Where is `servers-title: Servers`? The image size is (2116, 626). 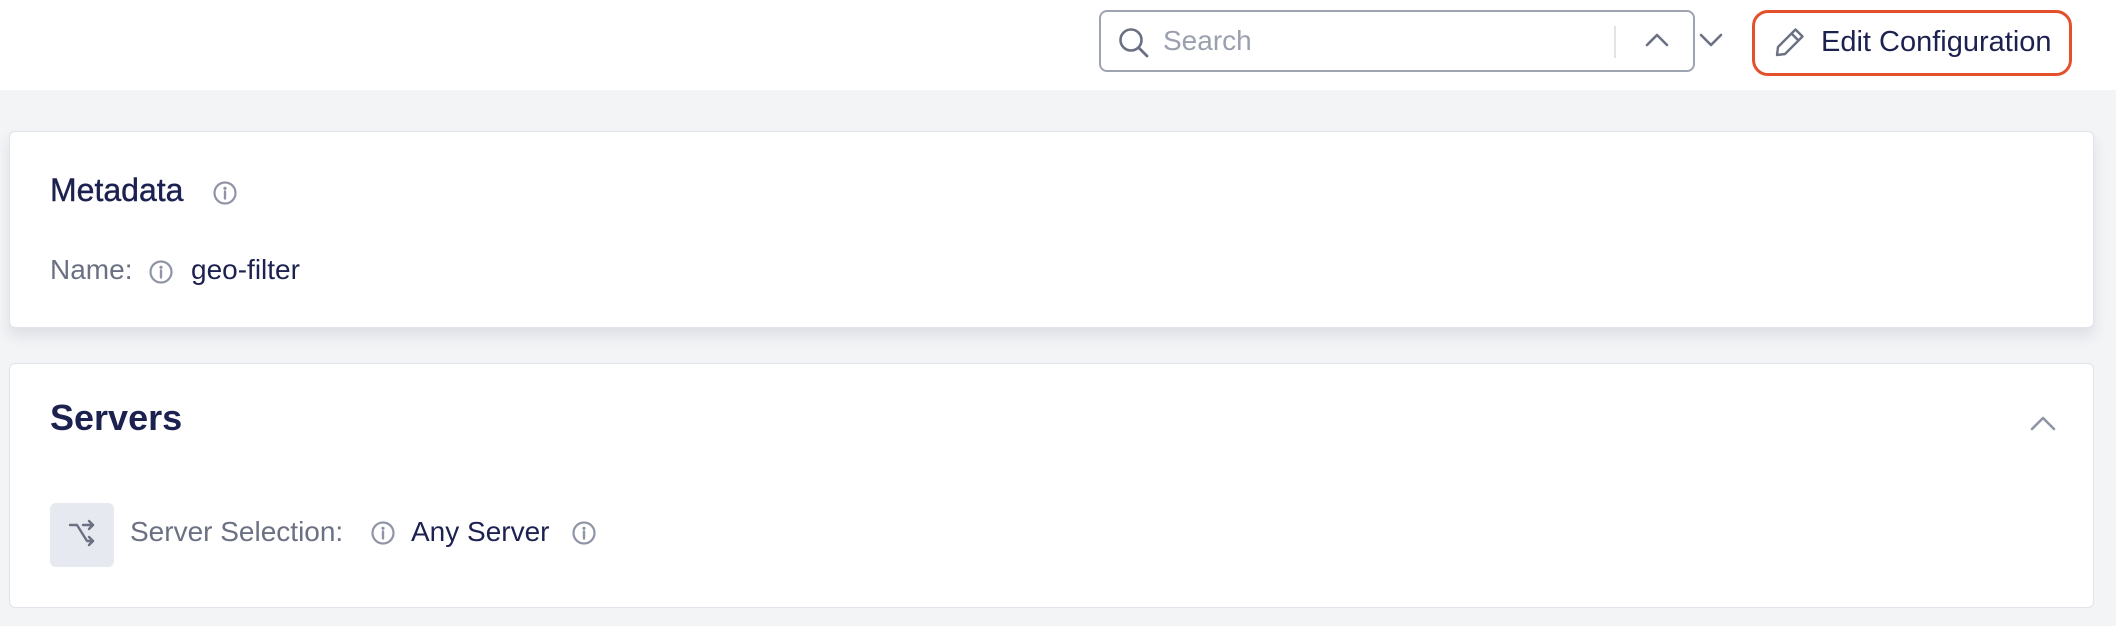
servers-title: Servers is located at coordinates (116, 417).